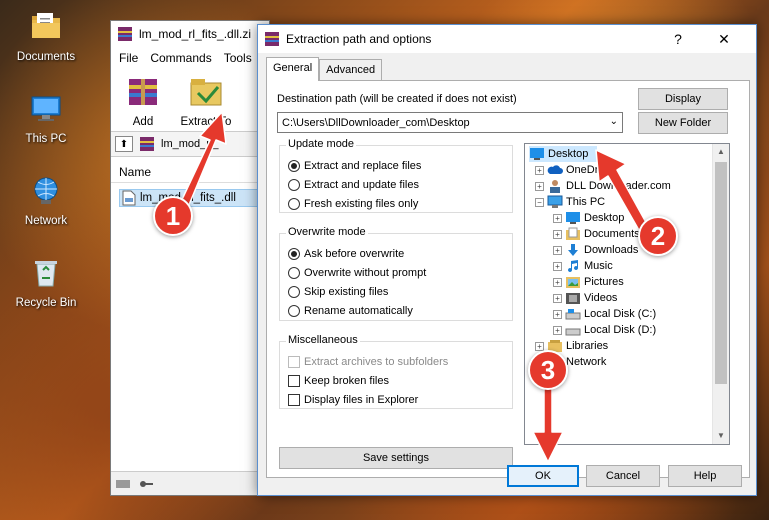 The width and height of the screenshot is (769, 520). I want to click on annotation-badge-2: 2, so click(658, 236).